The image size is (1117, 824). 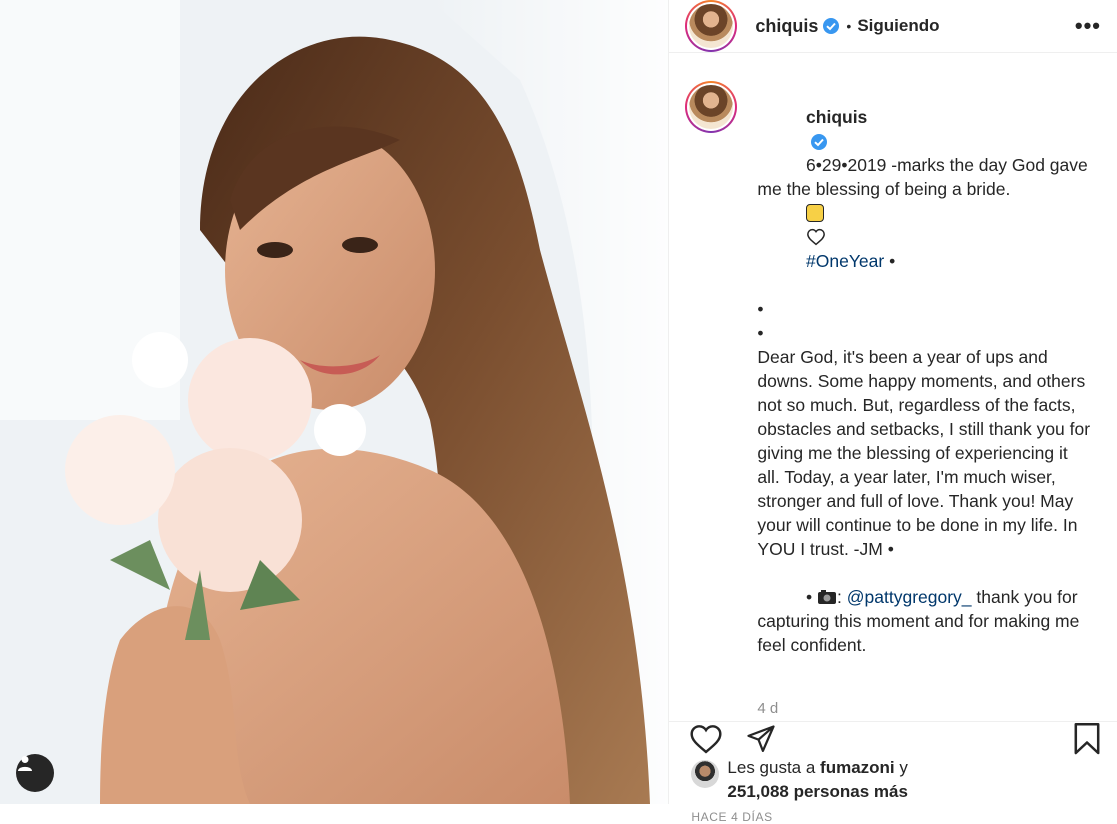 What do you see at coordinates (893, 814) in the screenshot?
I see `post-date: HACE 4 DÍAS` at bounding box center [893, 814].